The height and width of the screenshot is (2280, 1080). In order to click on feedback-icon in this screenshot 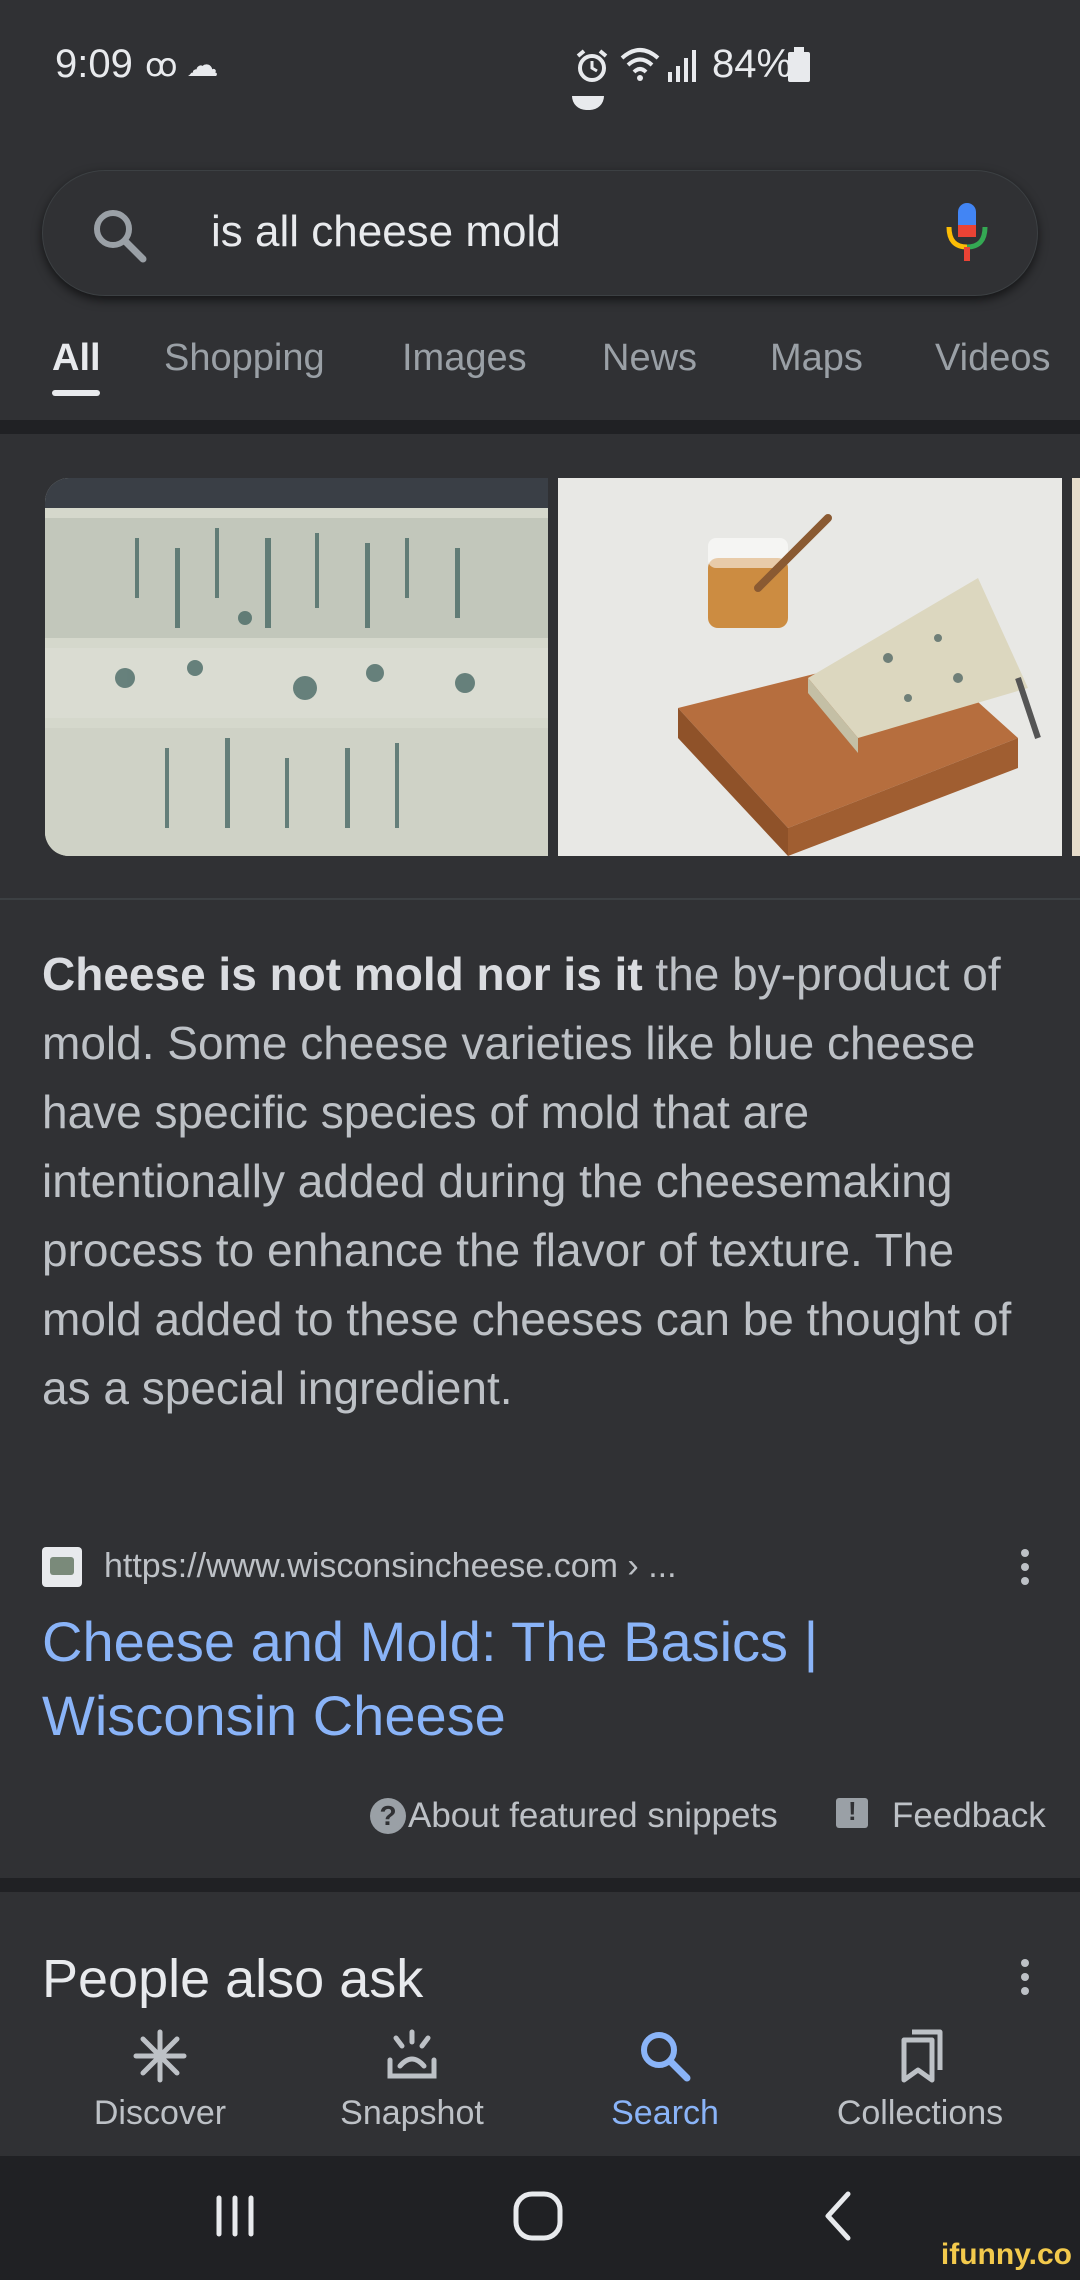, I will do `click(852, 1812)`.